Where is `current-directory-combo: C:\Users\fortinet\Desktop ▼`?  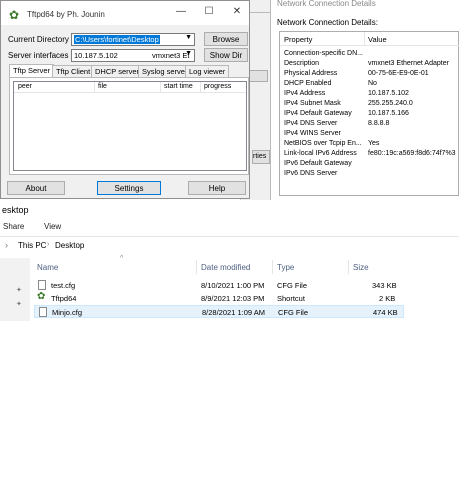 current-directory-combo: C:\Users\fortinet\Desktop ▼ is located at coordinates (133, 39).